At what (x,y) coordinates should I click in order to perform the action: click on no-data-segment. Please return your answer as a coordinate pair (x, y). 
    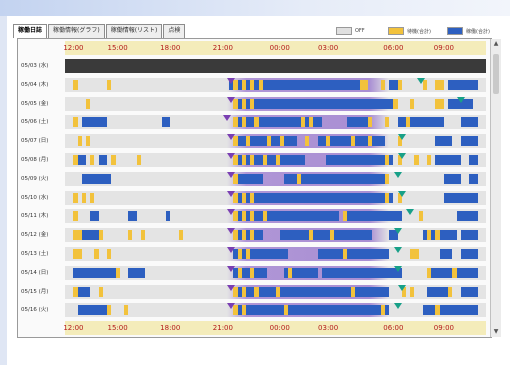
    Looking at the image, I should click on (275, 66).